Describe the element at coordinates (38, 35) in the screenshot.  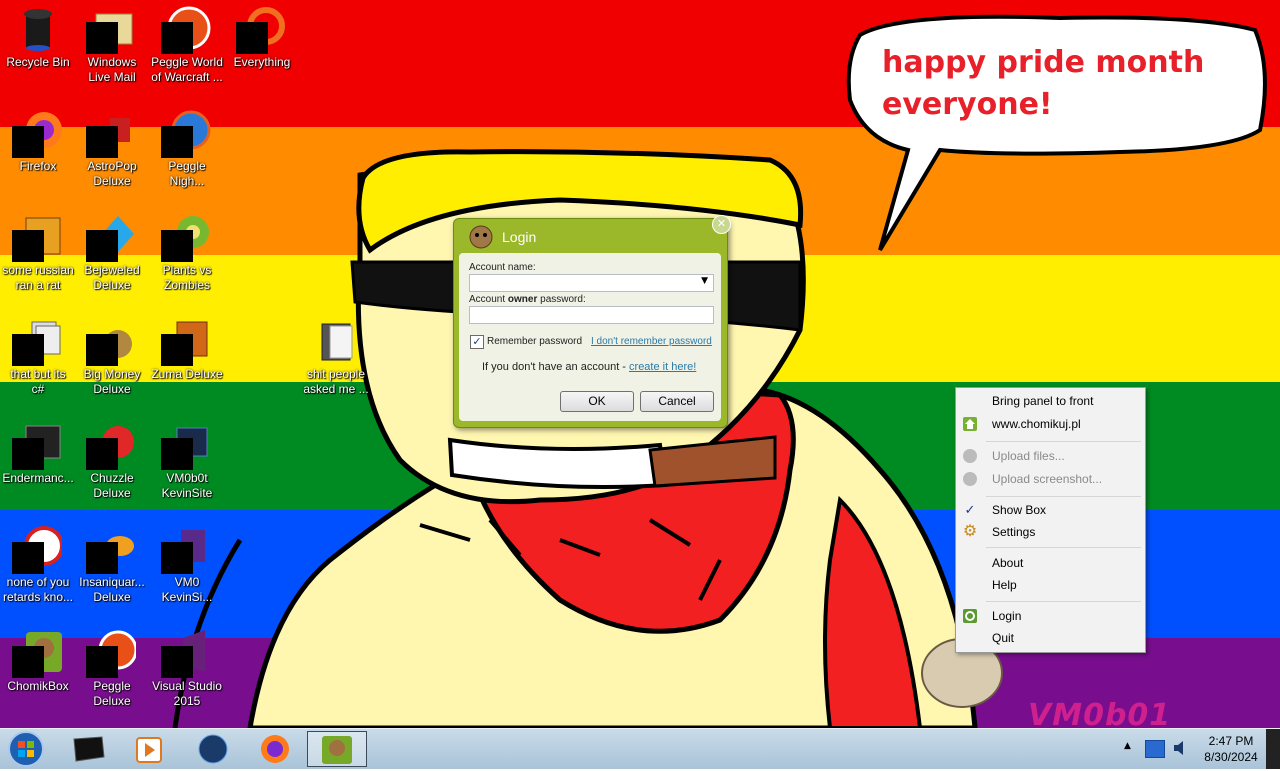
I see `desktop-icon-recycle-bin: Recycle Bin` at that location.